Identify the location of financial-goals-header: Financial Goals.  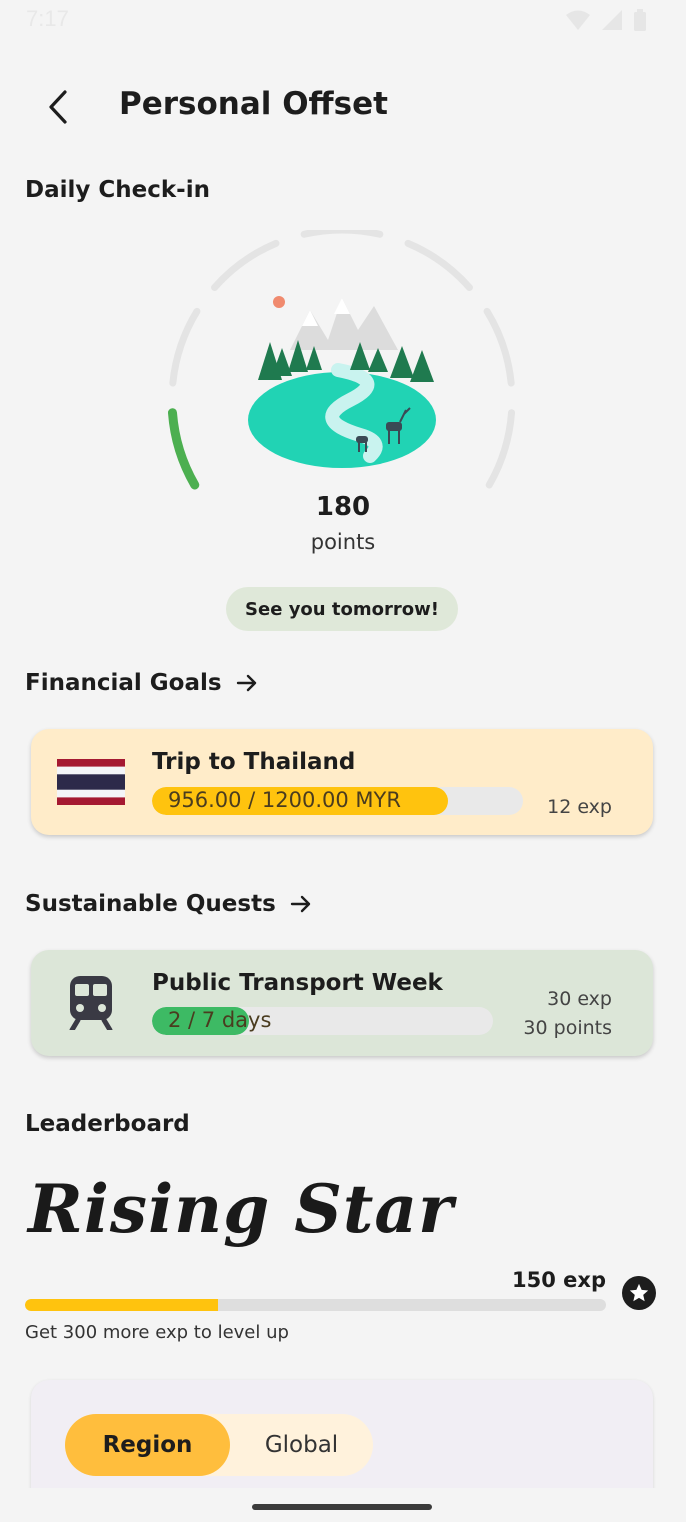
(141, 683).